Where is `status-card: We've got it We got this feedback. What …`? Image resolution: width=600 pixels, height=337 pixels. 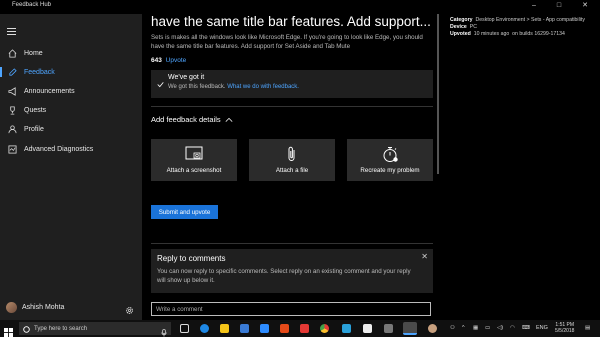
status-card: We've got it We got this feedback. What … is located at coordinates (292, 84).